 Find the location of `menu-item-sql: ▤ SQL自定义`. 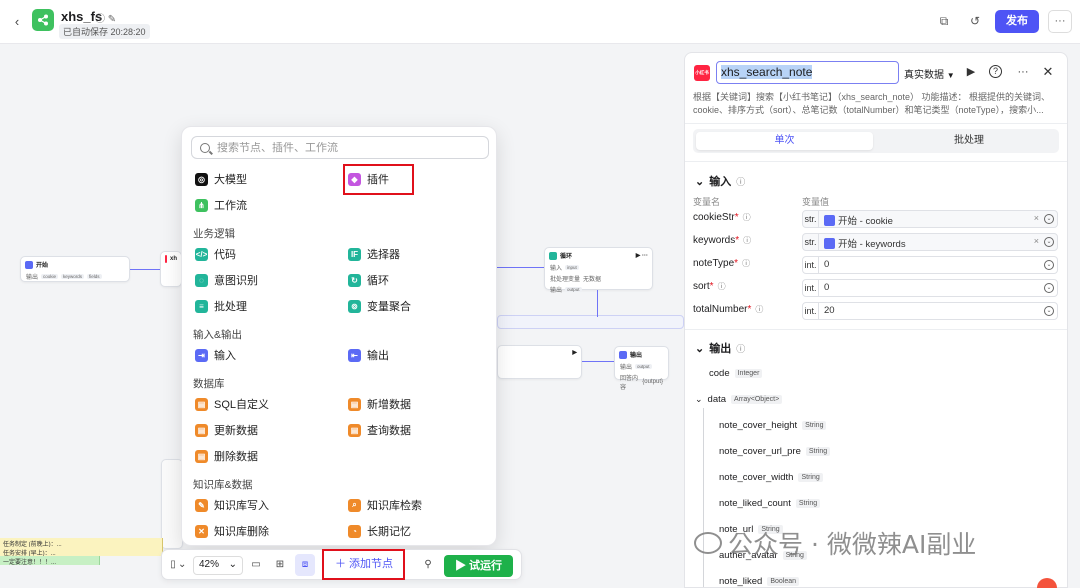

menu-item-sql: ▤ SQL自定义 is located at coordinates (232, 404).